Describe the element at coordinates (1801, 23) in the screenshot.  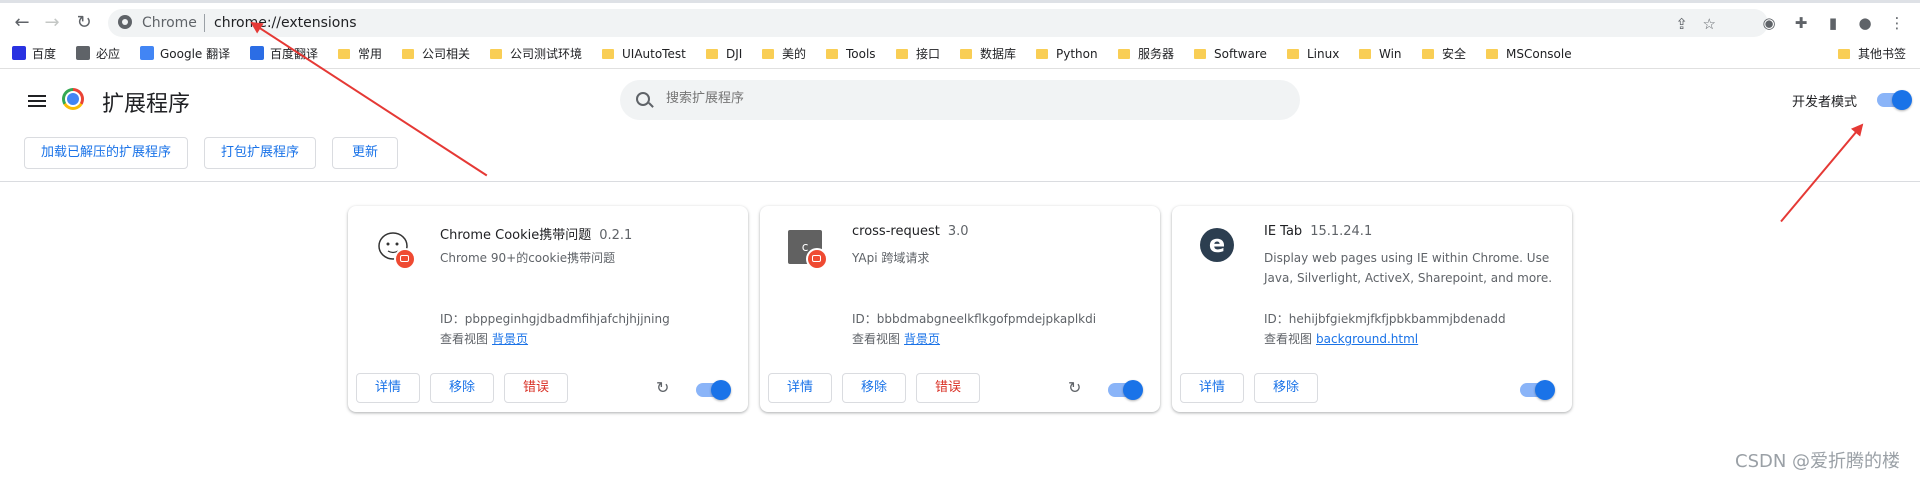
I see `puzzle-extensions-icon: ✚` at that location.